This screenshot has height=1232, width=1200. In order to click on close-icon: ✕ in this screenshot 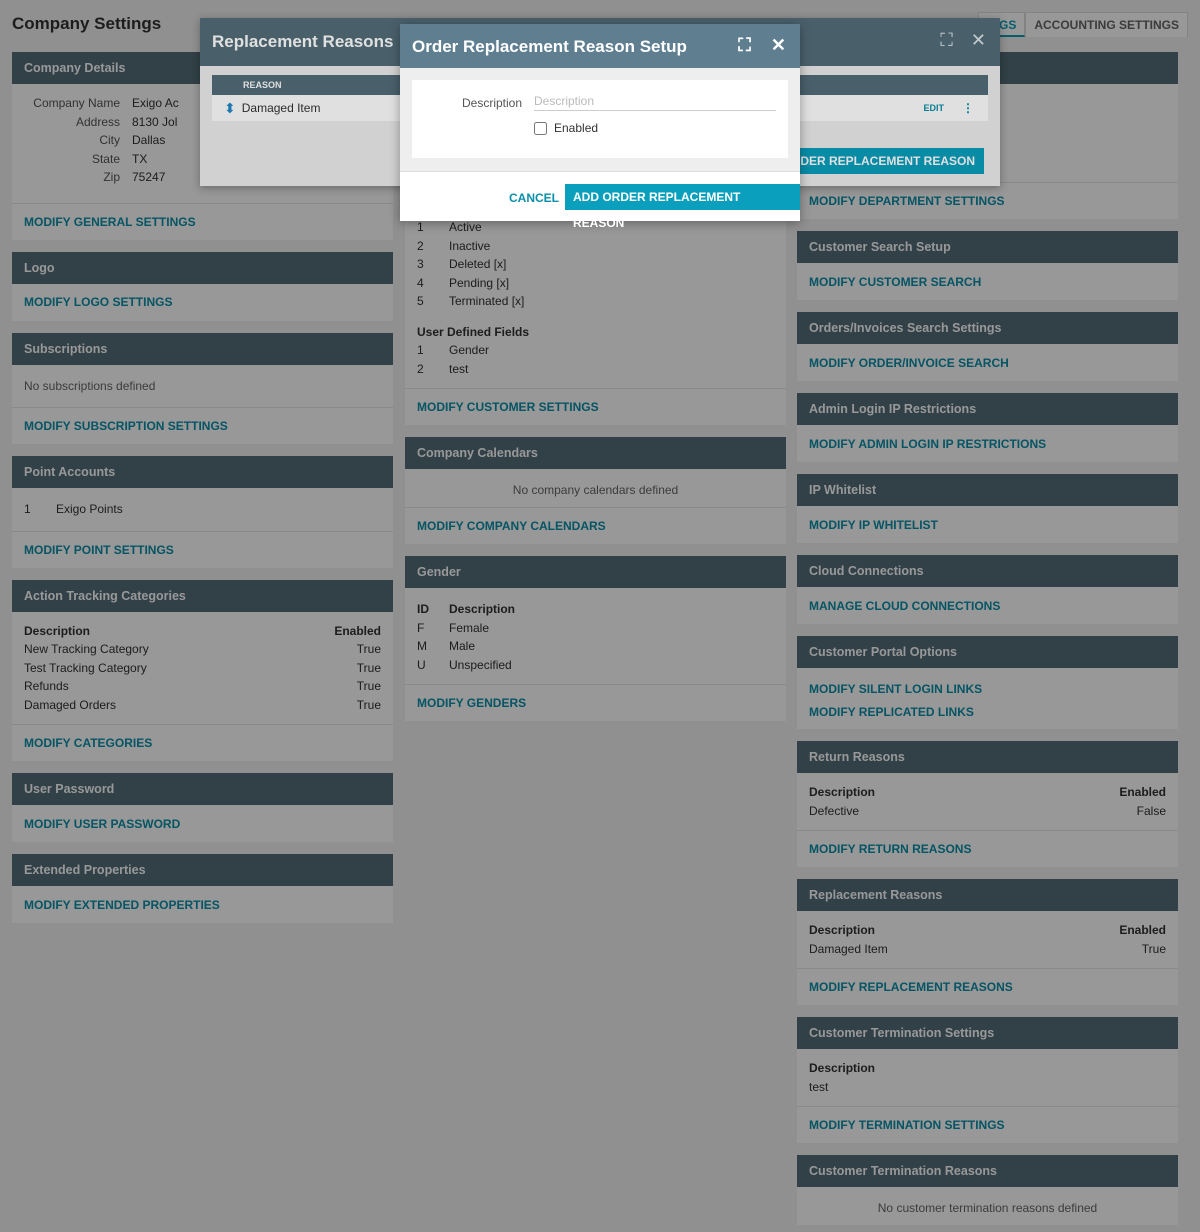, I will do `click(778, 45)`.